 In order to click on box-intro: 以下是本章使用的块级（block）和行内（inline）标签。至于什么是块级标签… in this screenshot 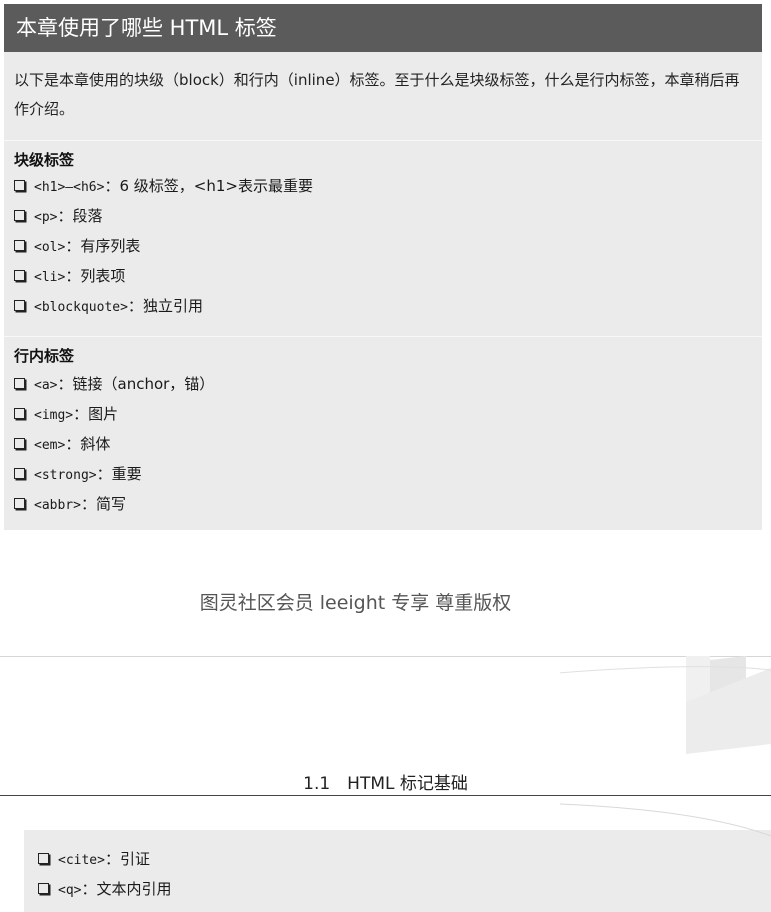, I will do `click(377, 94)`.